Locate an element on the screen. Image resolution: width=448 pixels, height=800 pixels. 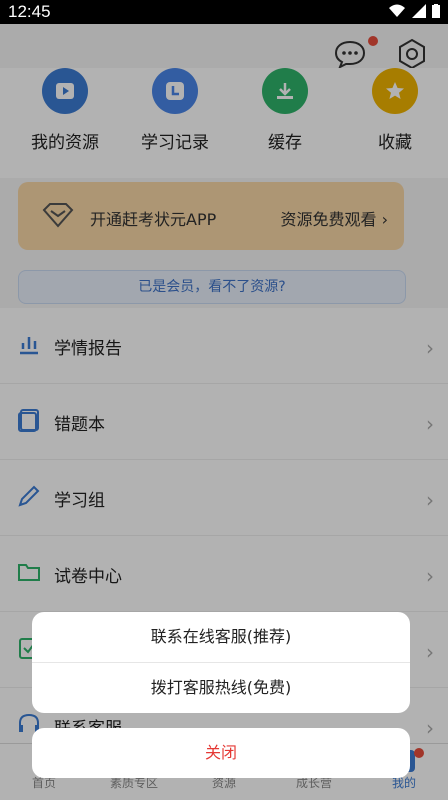
battery-icon is located at coordinates (436, 11).